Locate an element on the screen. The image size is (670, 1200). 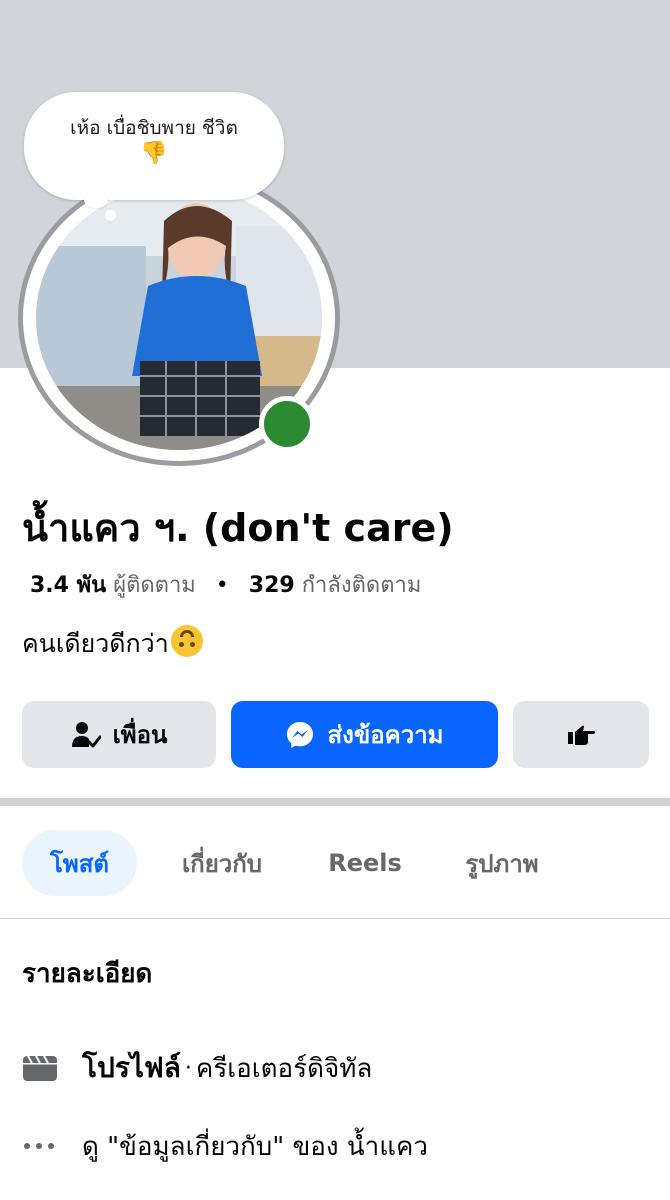
send-message-label: ส่งข้อความ is located at coordinates (385, 735).